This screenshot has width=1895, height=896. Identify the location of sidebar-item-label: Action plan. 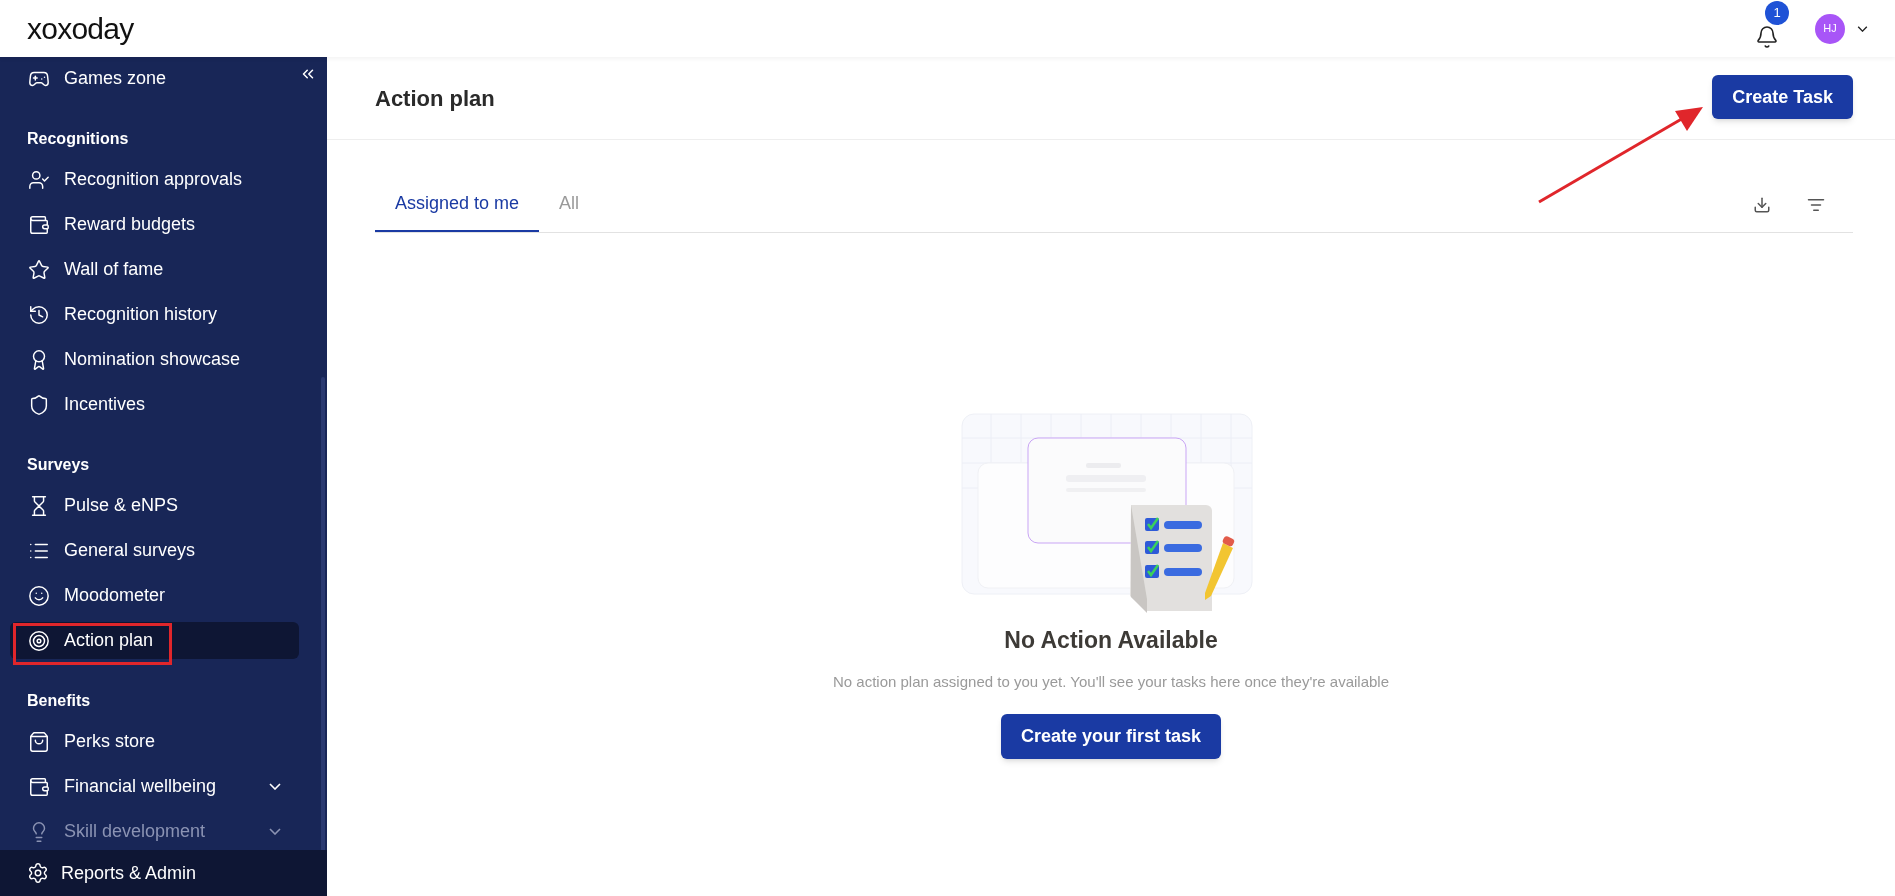
(109, 640).